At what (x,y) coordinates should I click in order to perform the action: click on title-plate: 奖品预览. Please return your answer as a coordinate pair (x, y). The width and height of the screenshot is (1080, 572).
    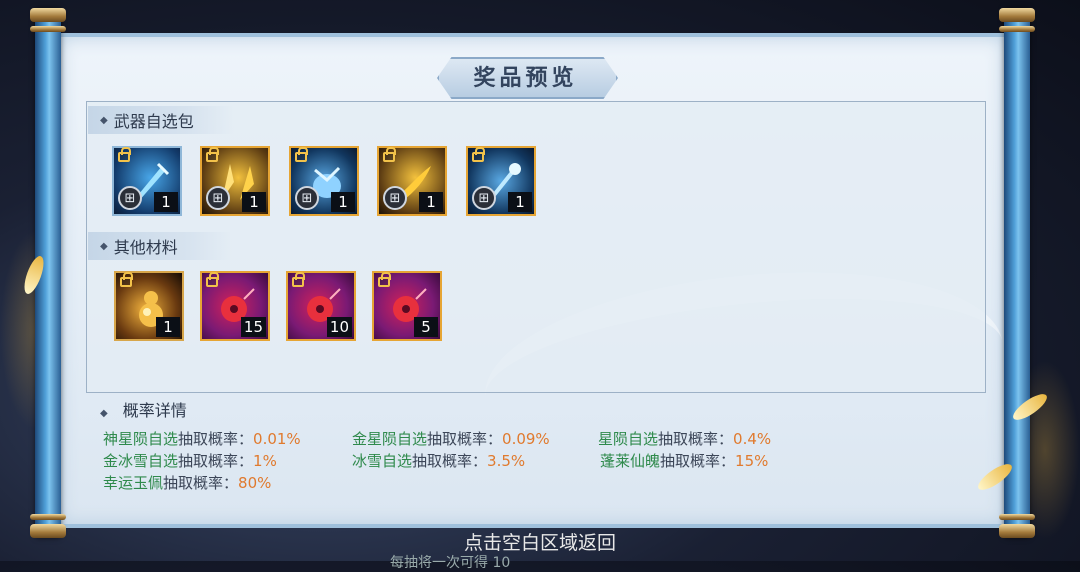
    Looking at the image, I should click on (527, 78).